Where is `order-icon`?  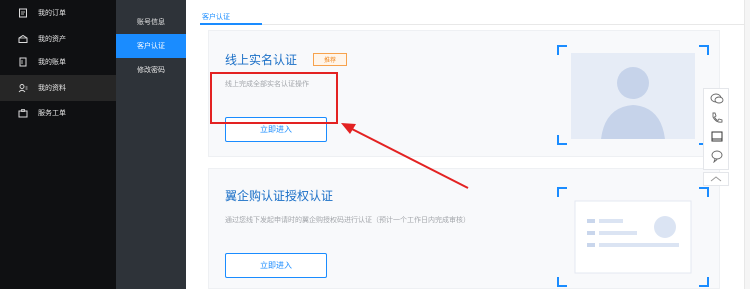
order-icon is located at coordinates (23, 13).